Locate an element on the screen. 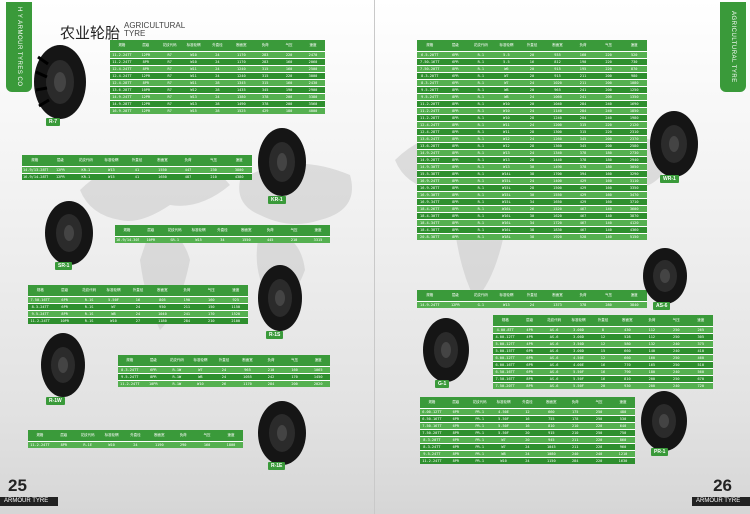 Image resolution: width=750 pixels, height=514 pixels. table-cell: 2020 is located at coordinates (318, 383).